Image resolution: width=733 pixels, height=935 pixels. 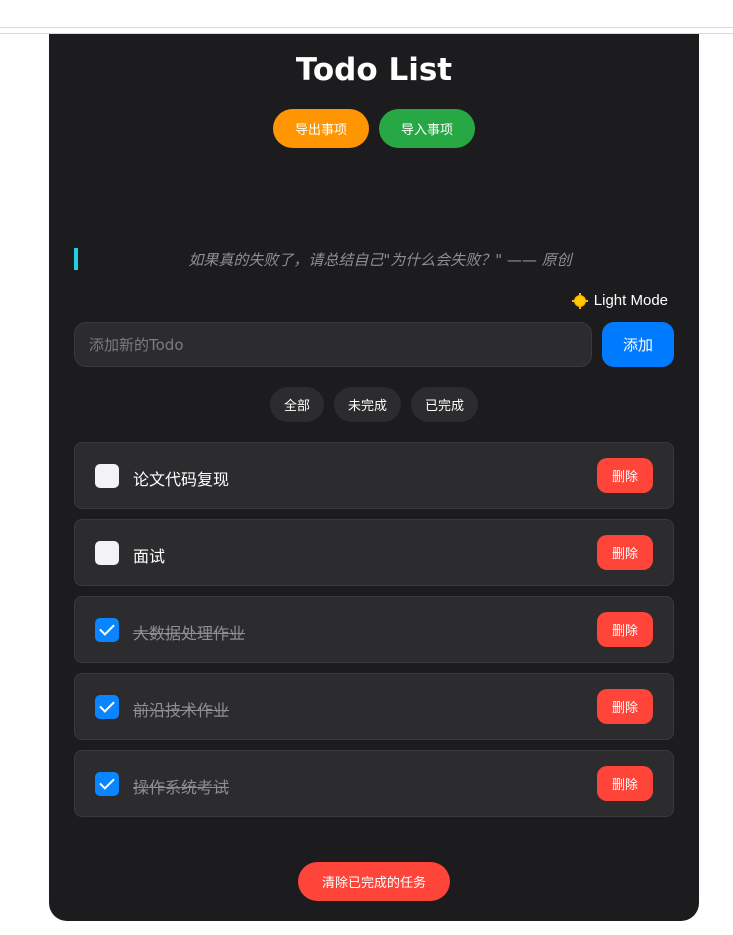 I want to click on filter-bar: 全部 未完成 已完成, so click(x=374, y=404).